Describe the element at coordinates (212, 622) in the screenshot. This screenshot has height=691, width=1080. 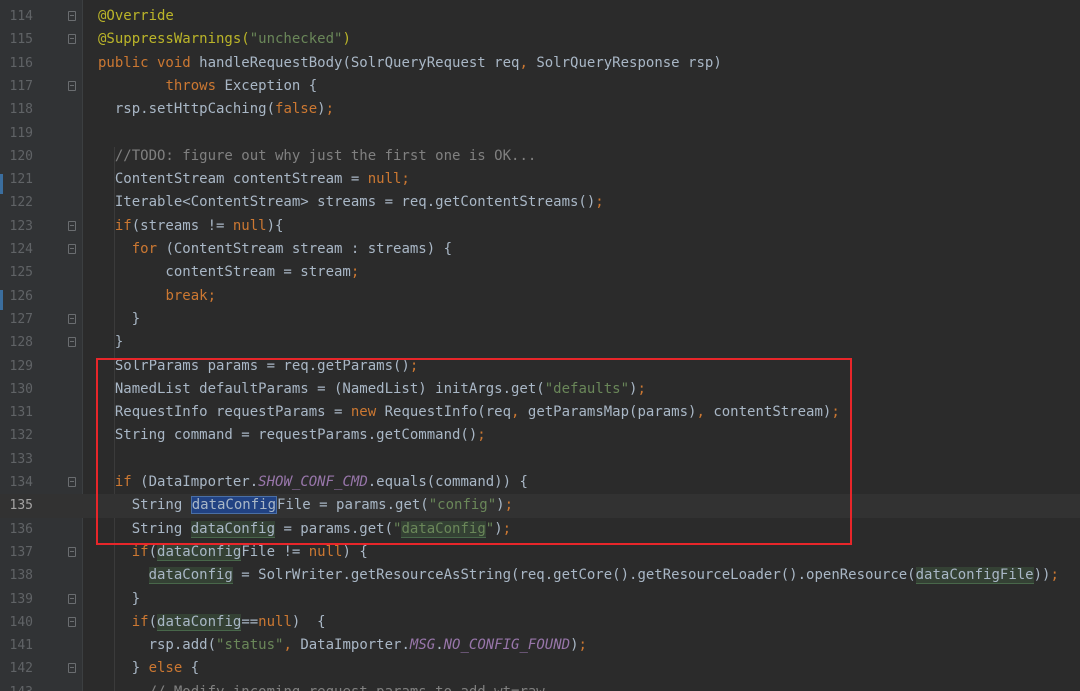
I see `code-text: if(dataConfig==null) {` at that location.